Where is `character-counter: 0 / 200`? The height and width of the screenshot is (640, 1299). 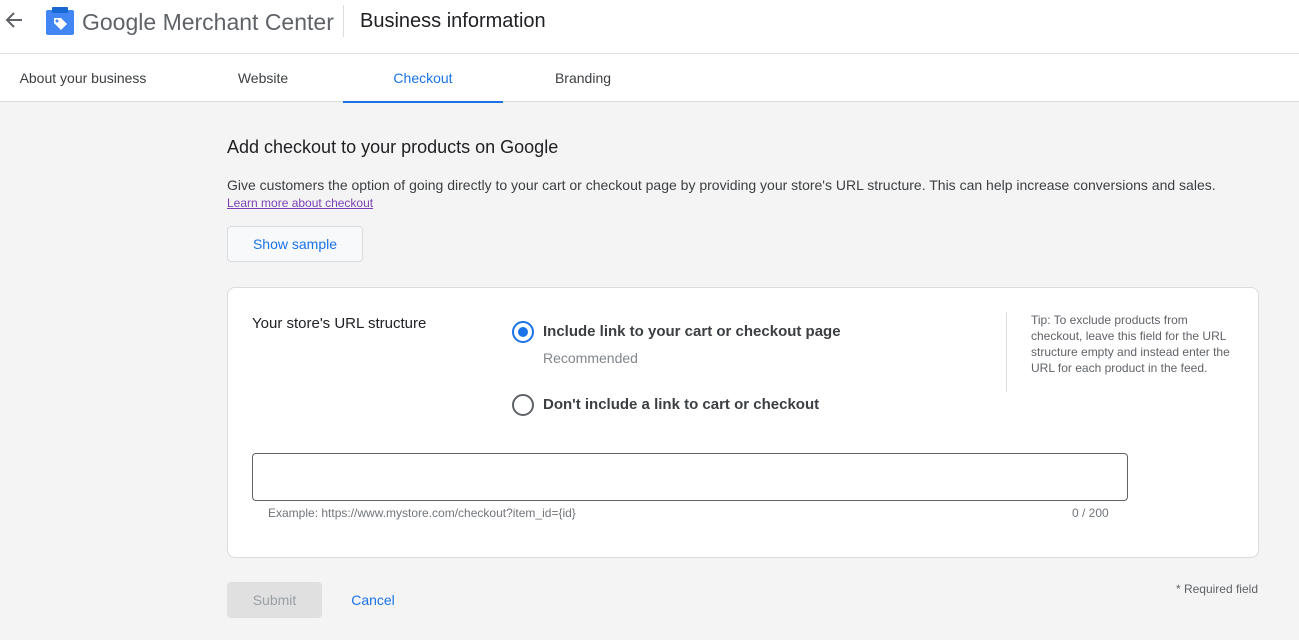
character-counter: 0 / 200 is located at coordinates (1090, 513).